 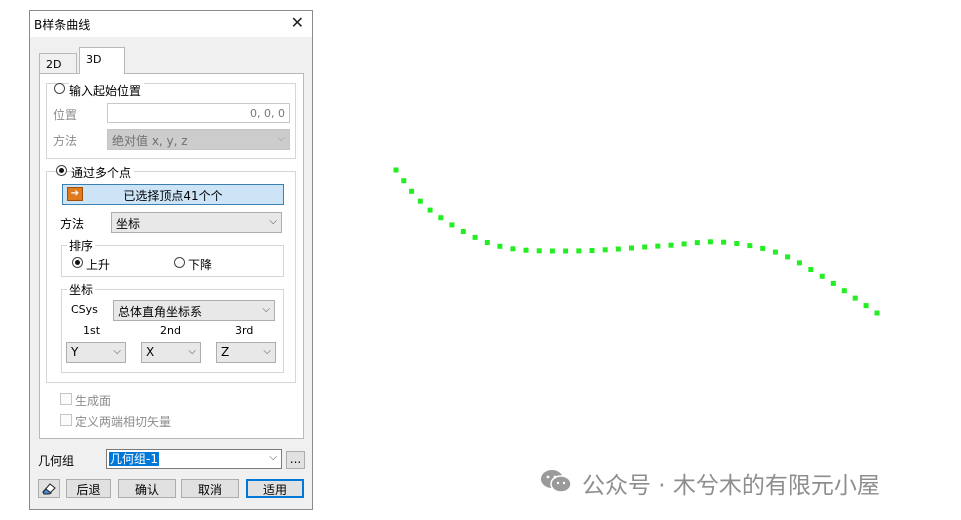 I want to click on multi-method-label: 方法, so click(x=72, y=224).